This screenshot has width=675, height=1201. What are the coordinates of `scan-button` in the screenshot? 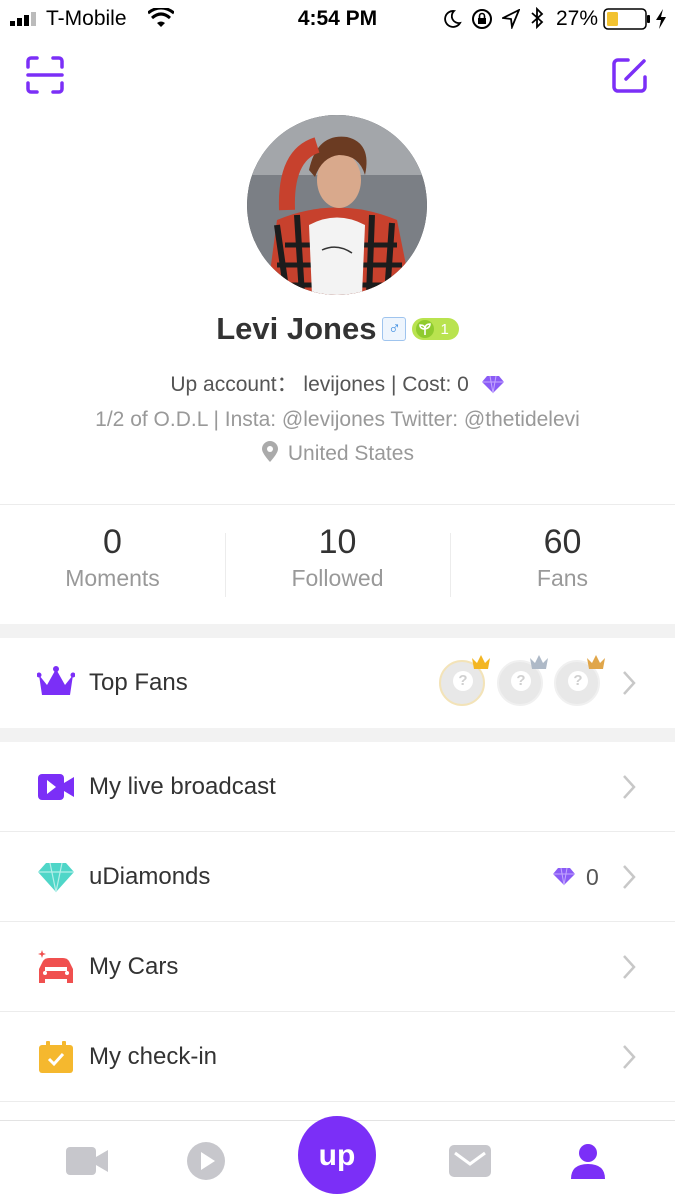 It's located at (45, 75).